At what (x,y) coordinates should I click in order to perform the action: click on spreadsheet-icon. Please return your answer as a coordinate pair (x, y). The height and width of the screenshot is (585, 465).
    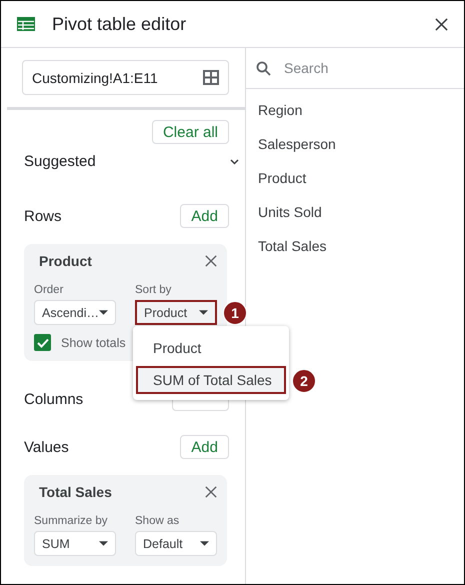
    Looking at the image, I should click on (26, 24).